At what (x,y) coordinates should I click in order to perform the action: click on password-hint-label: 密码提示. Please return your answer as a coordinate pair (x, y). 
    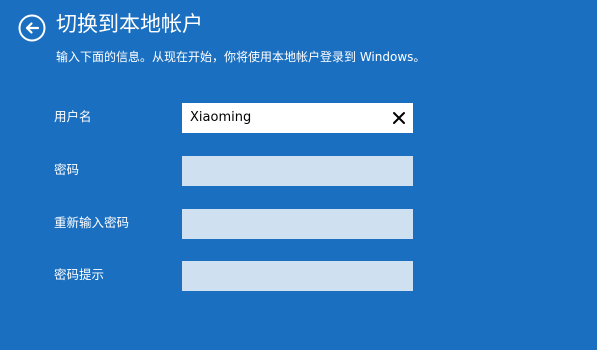
    Looking at the image, I should click on (79, 274).